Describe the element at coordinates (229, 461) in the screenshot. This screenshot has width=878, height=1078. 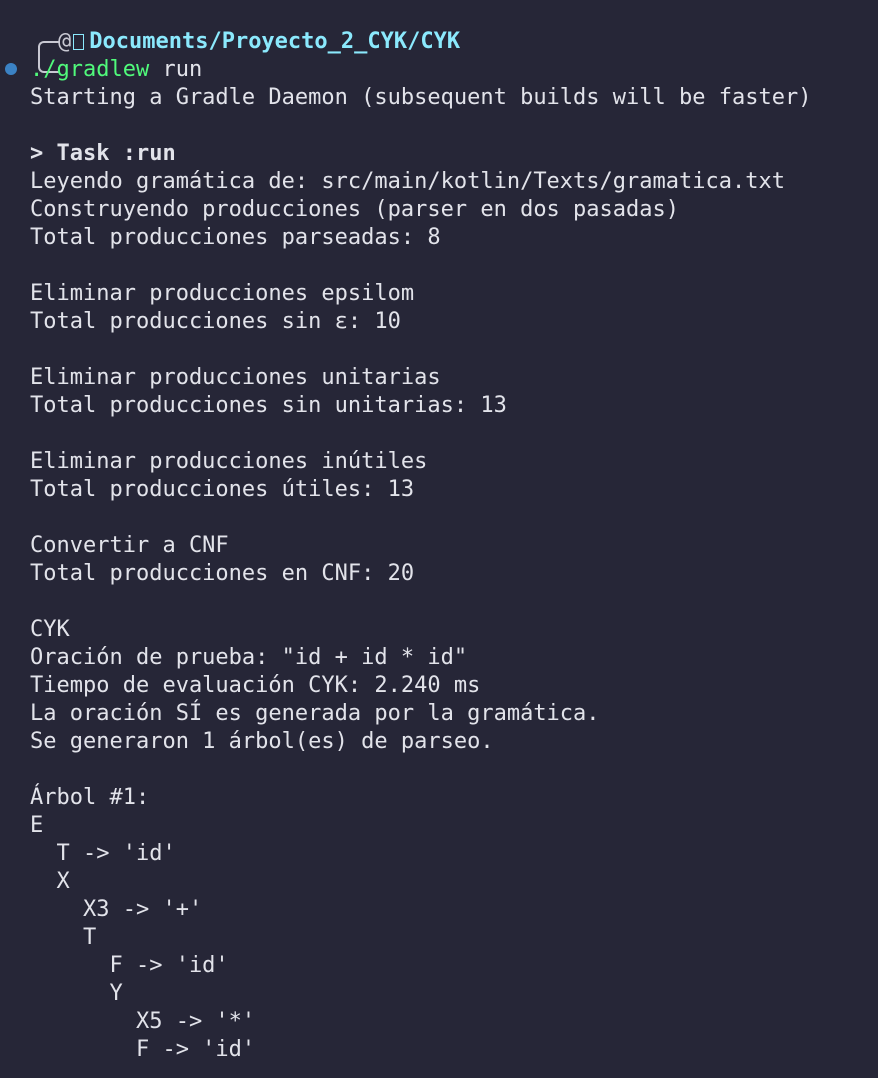
I see `output-line: Eliminar producciones inútiles` at that location.